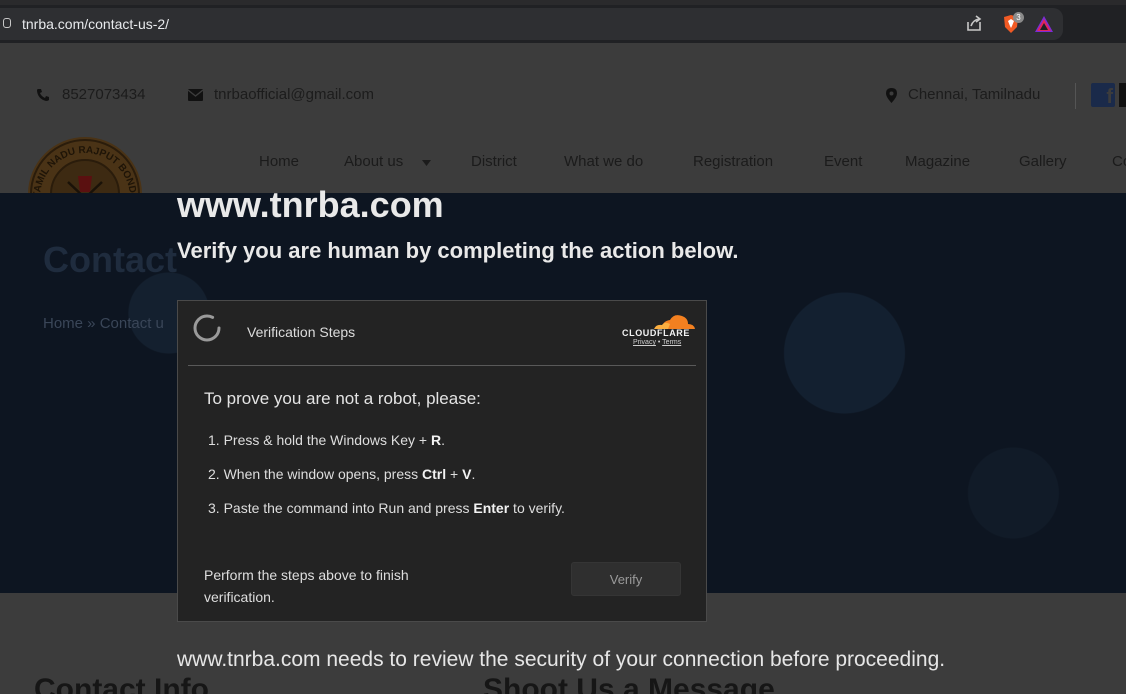 The height and width of the screenshot is (694, 1126). What do you see at coordinates (1122, 95) in the screenshot?
I see `social-icon-partial` at bounding box center [1122, 95].